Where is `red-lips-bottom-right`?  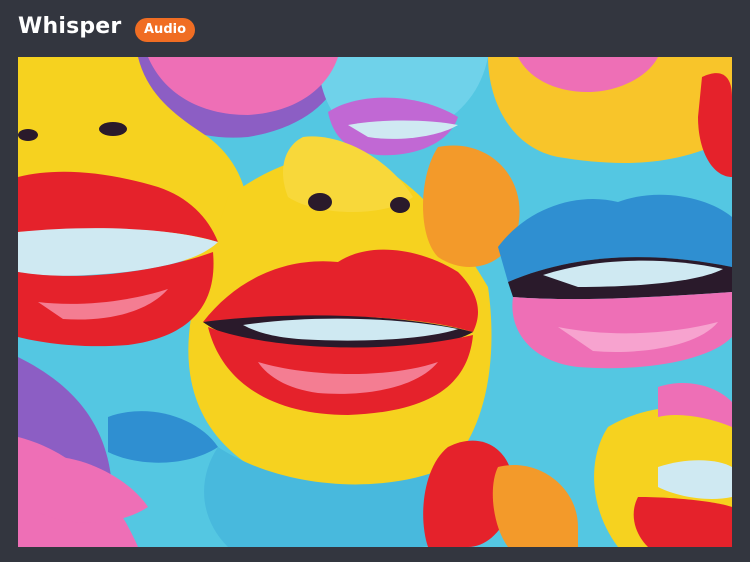 red-lips-bottom-right is located at coordinates (682, 522).